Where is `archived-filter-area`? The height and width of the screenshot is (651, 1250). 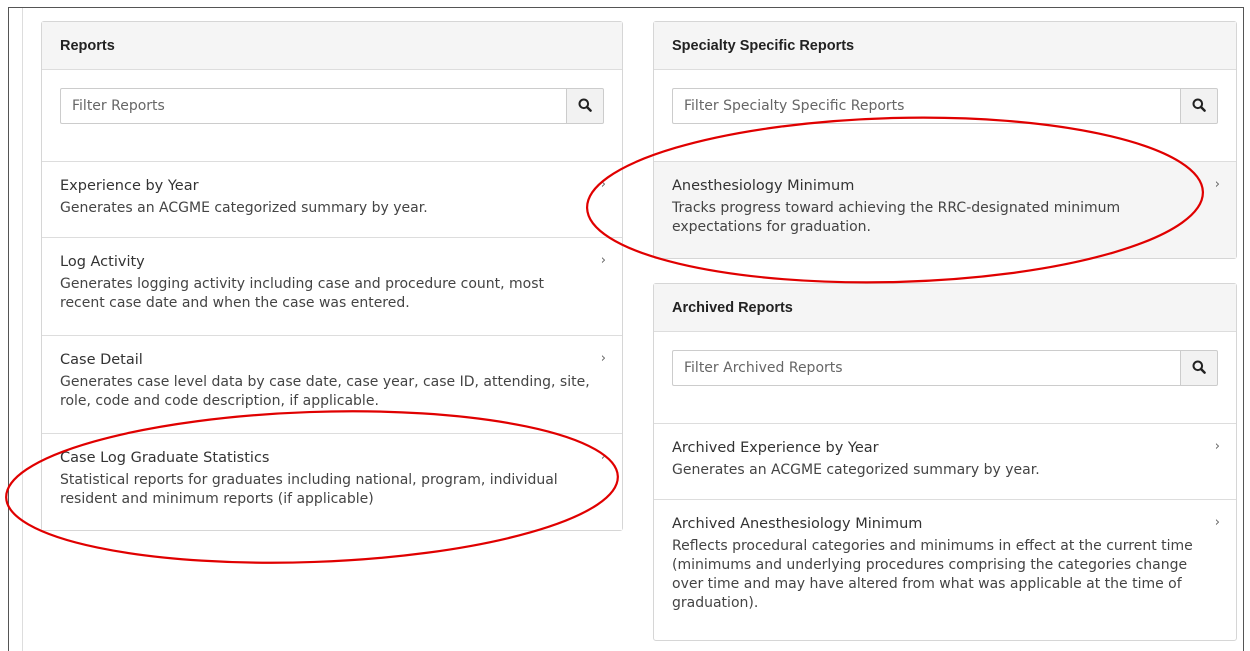
archived-filter-area is located at coordinates (945, 378).